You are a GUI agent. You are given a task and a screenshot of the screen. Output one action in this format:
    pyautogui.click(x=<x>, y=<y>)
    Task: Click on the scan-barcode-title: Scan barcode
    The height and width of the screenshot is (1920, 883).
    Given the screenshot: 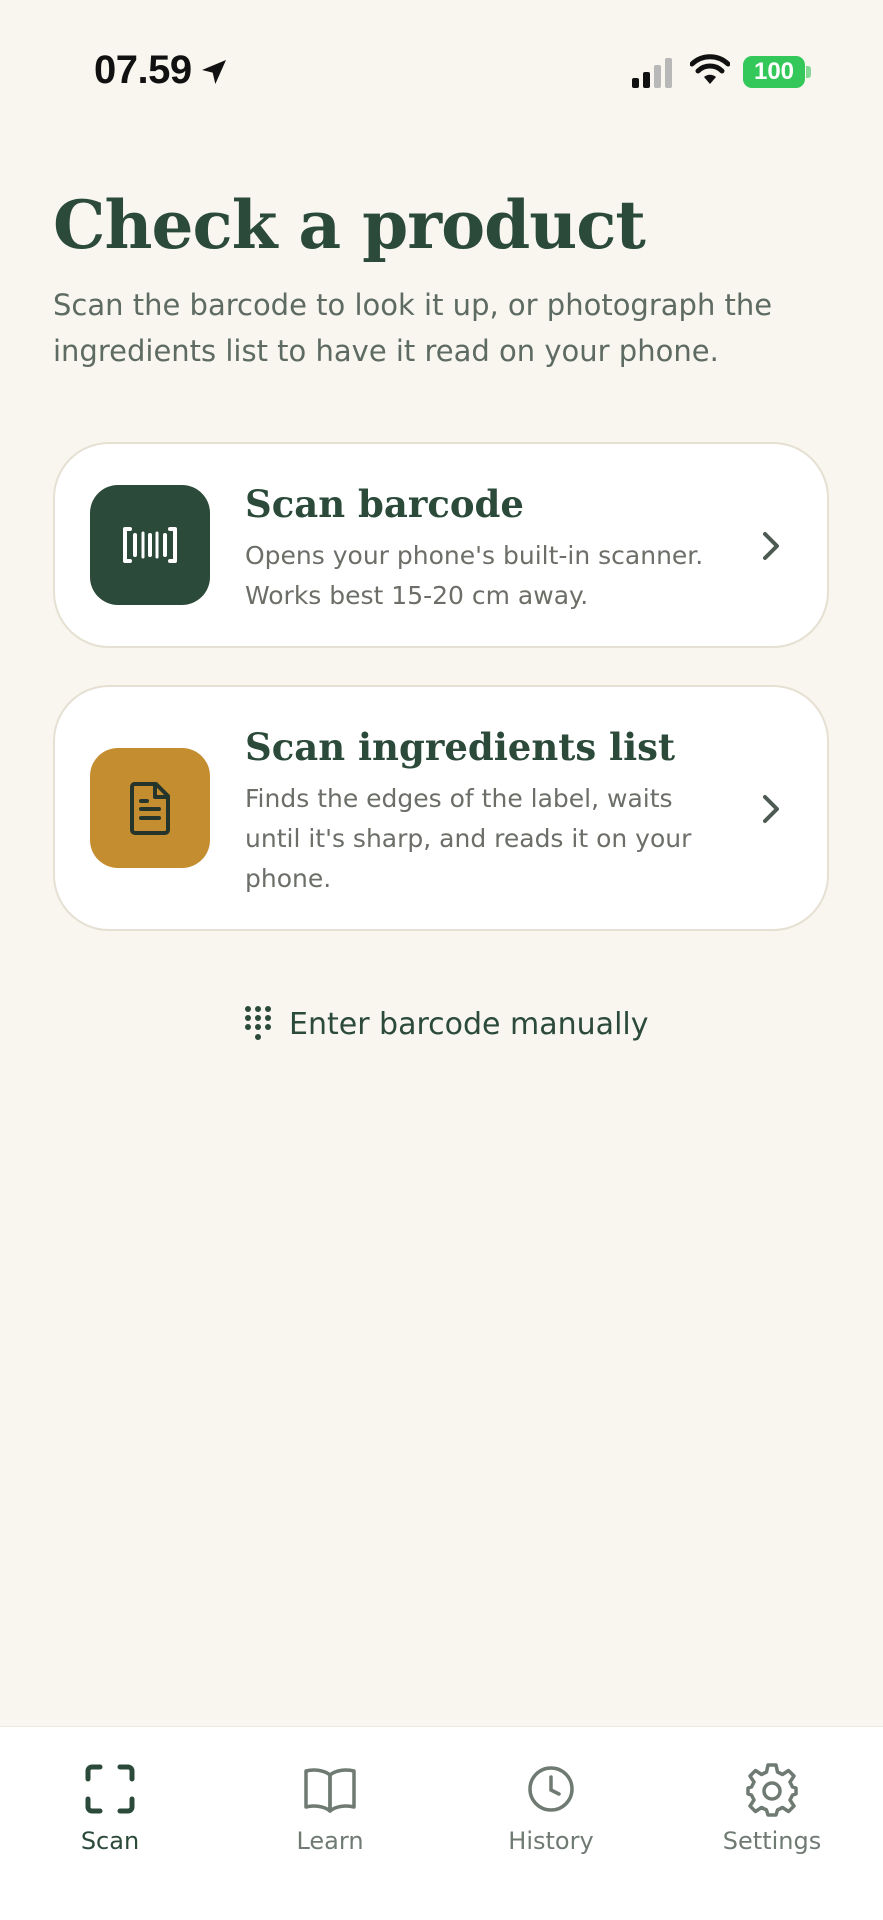 What is the action you would take?
    pyautogui.click(x=384, y=504)
    